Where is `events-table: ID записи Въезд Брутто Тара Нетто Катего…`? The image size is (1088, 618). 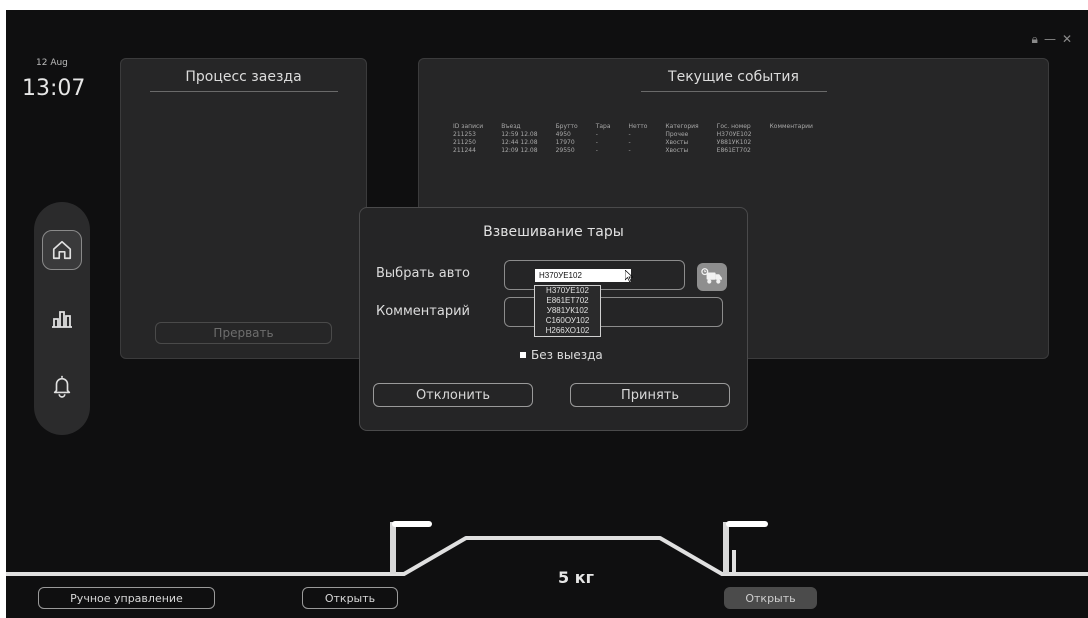 events-table: ID записи Въезд Брутто Тара Нетто Катего… is located at coordinates (642, 139).